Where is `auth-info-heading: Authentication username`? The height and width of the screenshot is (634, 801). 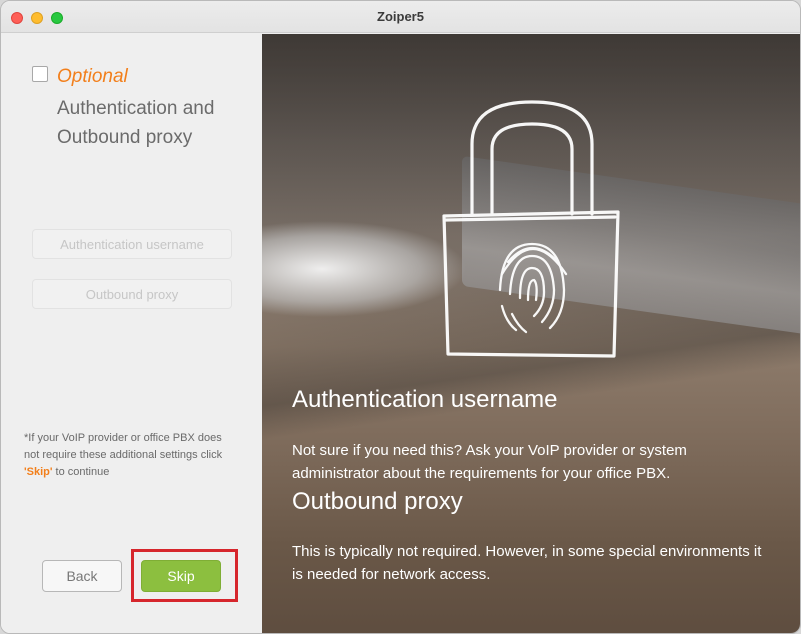
auth-info-heading: Authentication username is located at coordinates (425, 399).